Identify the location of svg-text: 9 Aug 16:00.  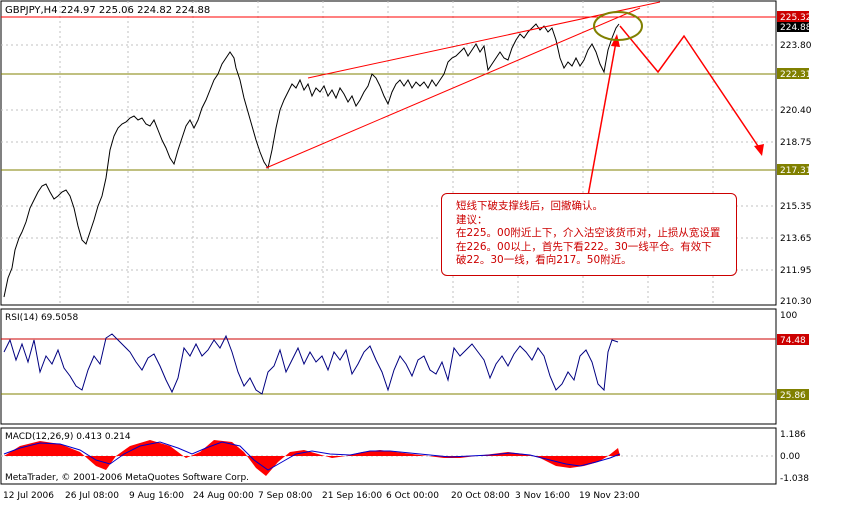
(156, 496).